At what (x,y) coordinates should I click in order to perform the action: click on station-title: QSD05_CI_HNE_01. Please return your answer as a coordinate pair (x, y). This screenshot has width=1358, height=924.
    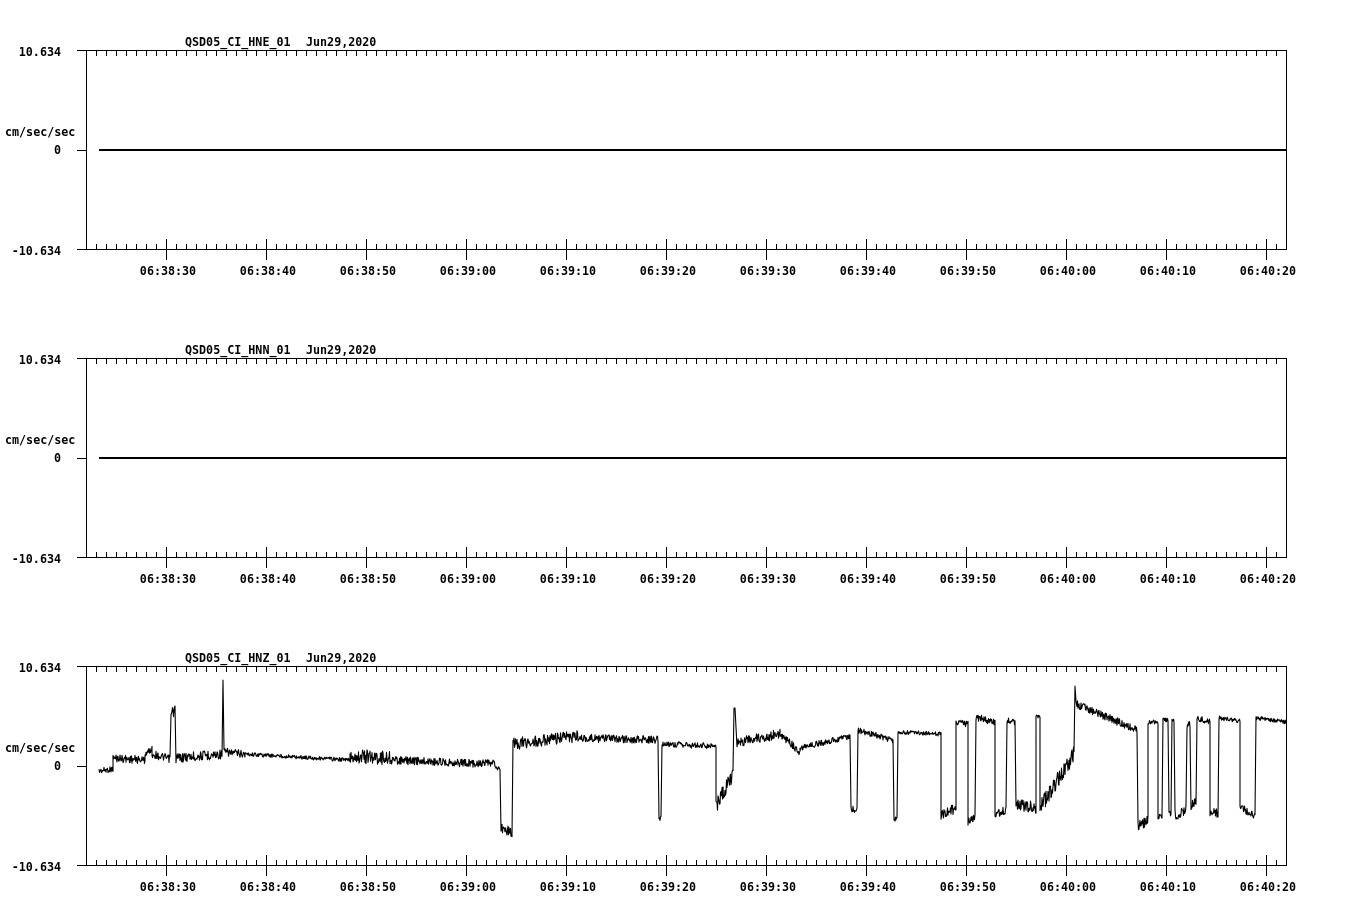
    Looking at the image, I should click on (238, 42).